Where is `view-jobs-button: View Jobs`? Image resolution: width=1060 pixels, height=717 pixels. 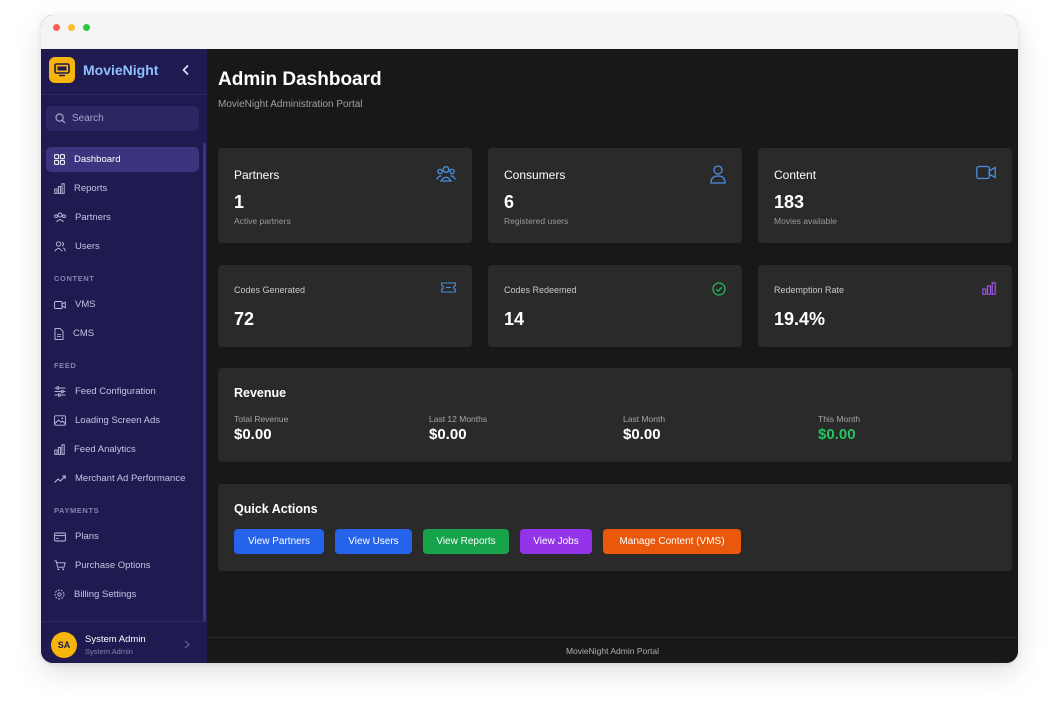
view-jobs-button: View Jobs is located at coordinates (556, 541).